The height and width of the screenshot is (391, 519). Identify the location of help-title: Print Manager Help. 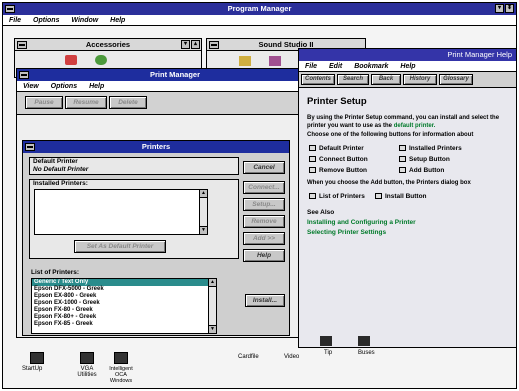
(479, 54).